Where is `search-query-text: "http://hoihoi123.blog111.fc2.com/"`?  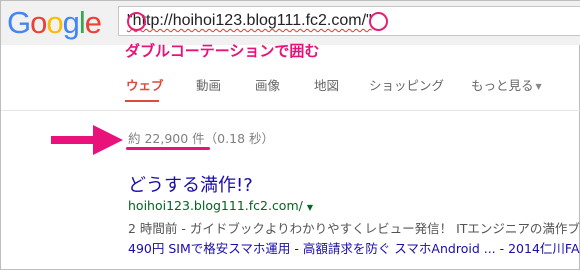 search-query-text: "http://hoihoi123.blog111.fc2.com/" is located at coordinates (249, 20).